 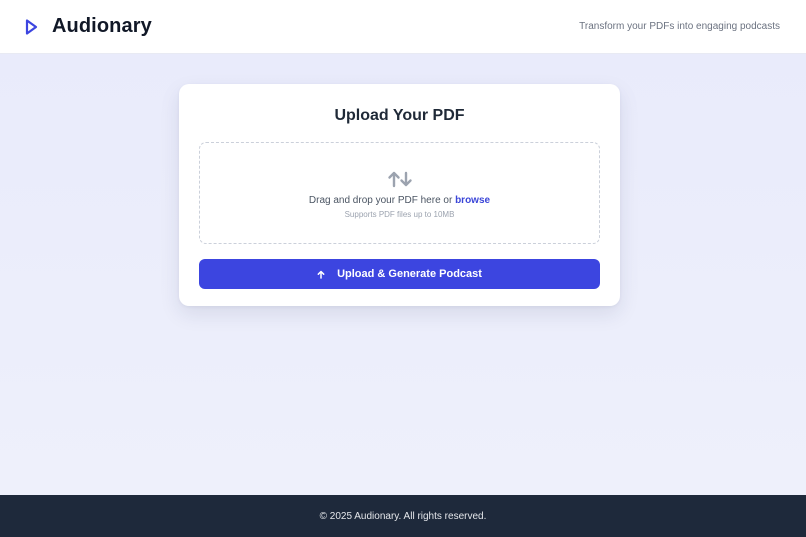 What do you see at coordinates (399, 214) in the screenshot?
I see `dropzone-hint: Supports PDF files up to 10MB` at bounding box center [399, 214].